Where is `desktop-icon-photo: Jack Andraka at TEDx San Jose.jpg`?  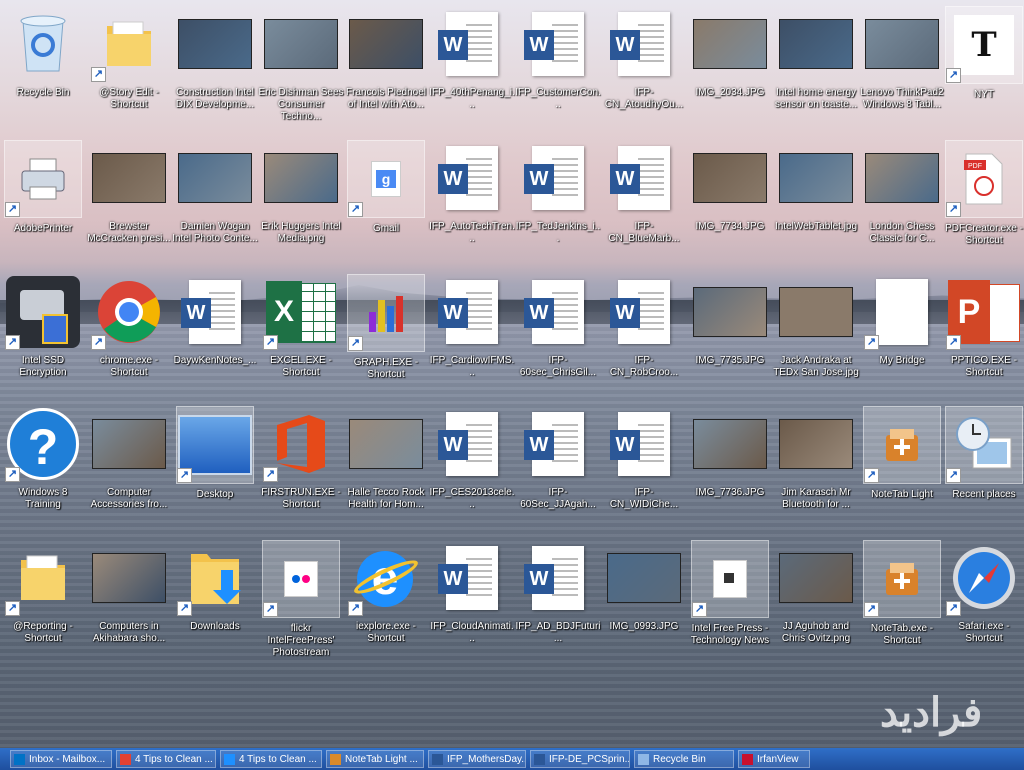
desktop-icon-photo: Jack Andraka at TEDx San Jose.jpg is located at coordinates (816, 326).